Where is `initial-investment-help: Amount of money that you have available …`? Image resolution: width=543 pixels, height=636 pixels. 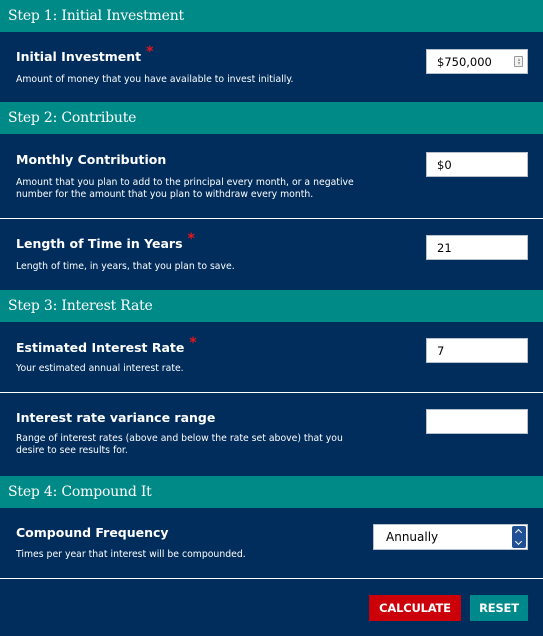
initial-investment-help: Amount of money that you have available … is located at coordinates (155, 79).